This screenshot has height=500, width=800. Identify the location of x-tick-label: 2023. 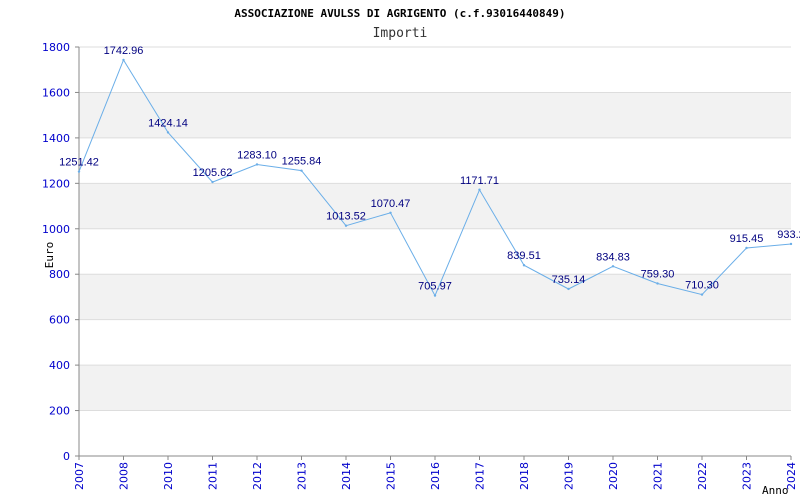
(747, 476).